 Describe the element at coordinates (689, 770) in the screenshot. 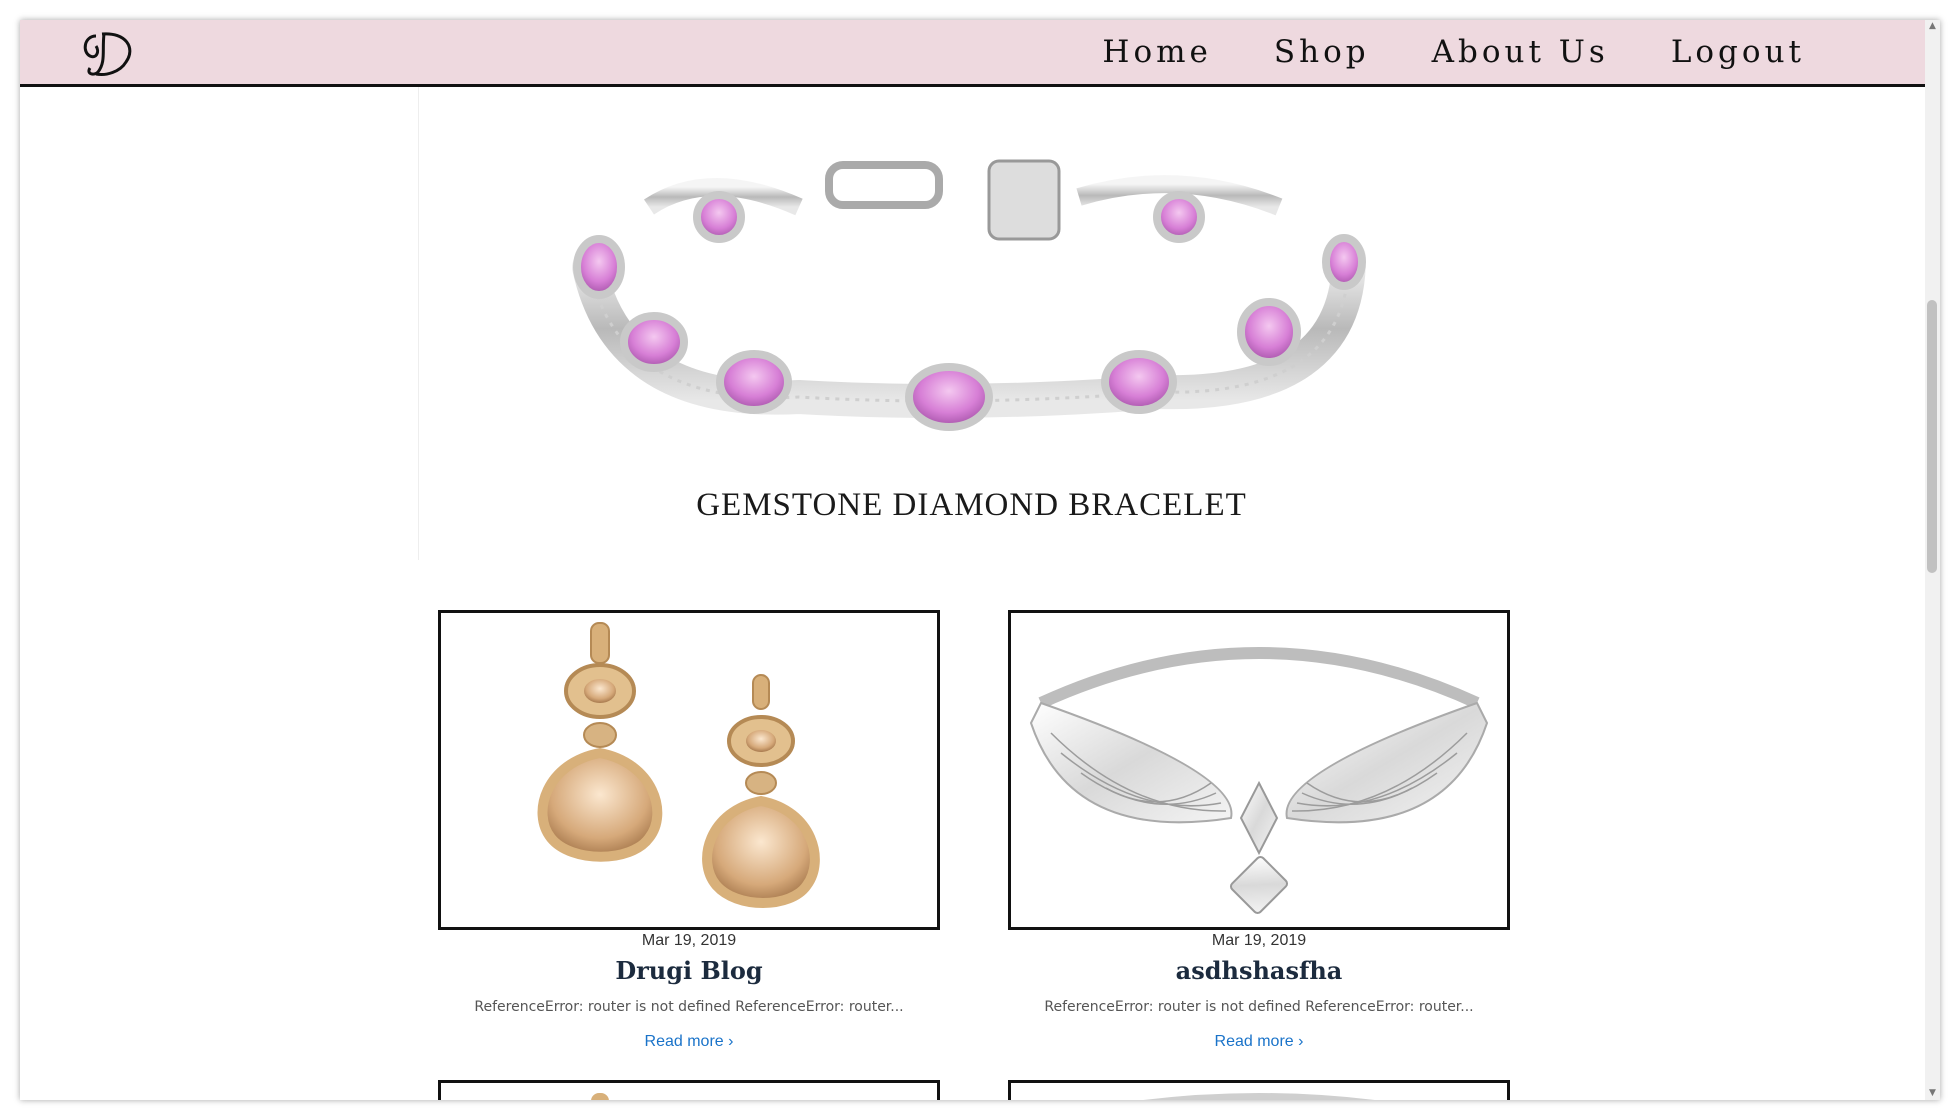

I see `earrings-image` at that location.